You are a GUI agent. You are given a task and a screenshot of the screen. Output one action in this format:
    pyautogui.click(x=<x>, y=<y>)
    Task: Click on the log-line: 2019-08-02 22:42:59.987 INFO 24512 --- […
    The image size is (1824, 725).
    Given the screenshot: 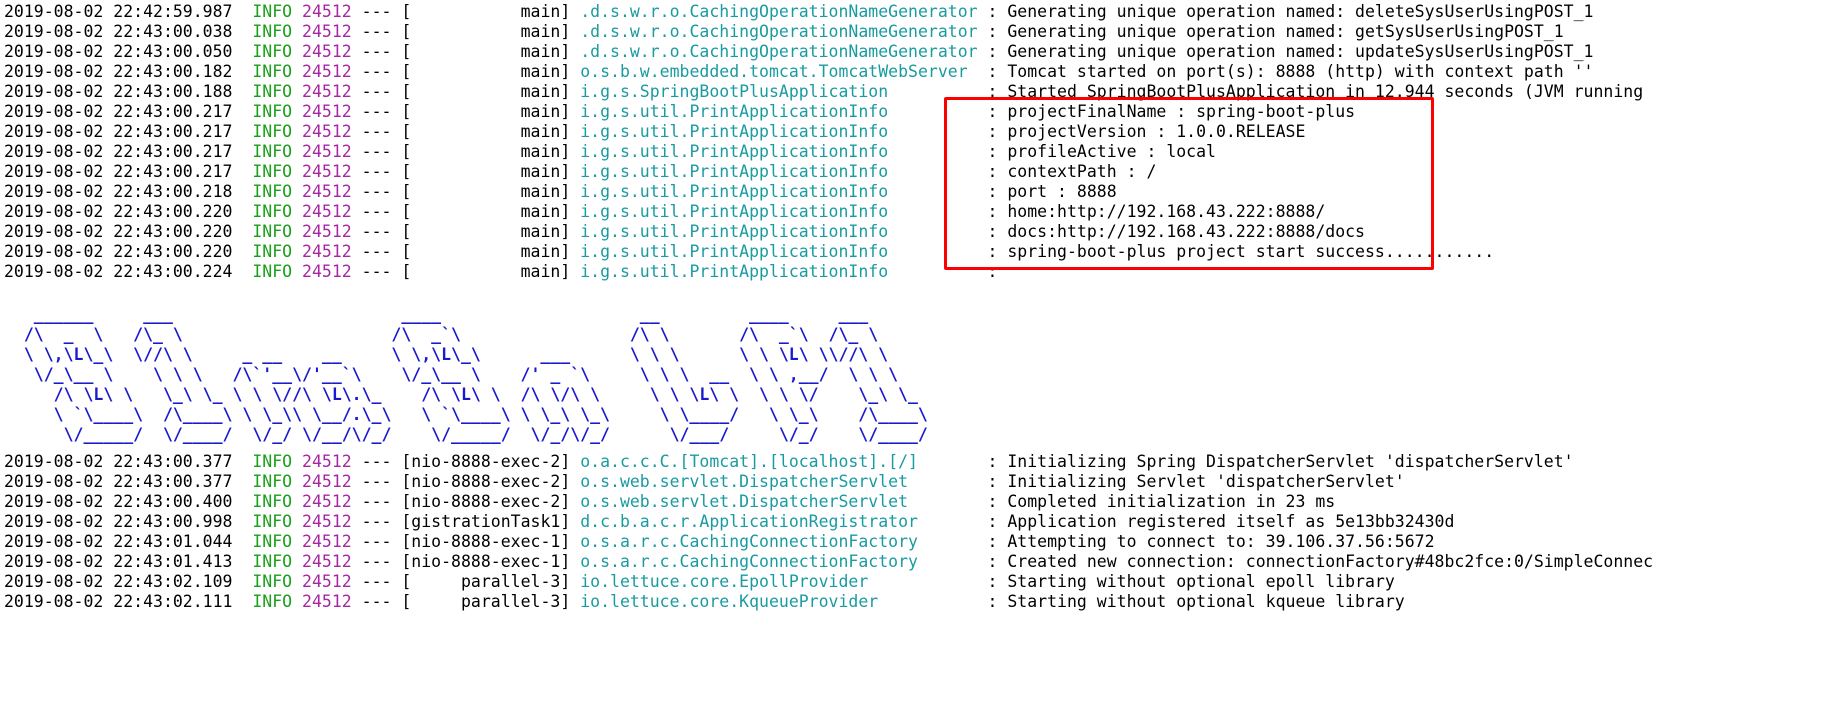 What is the action you would take?
    pyautogui.click(x=912, y=12)
    